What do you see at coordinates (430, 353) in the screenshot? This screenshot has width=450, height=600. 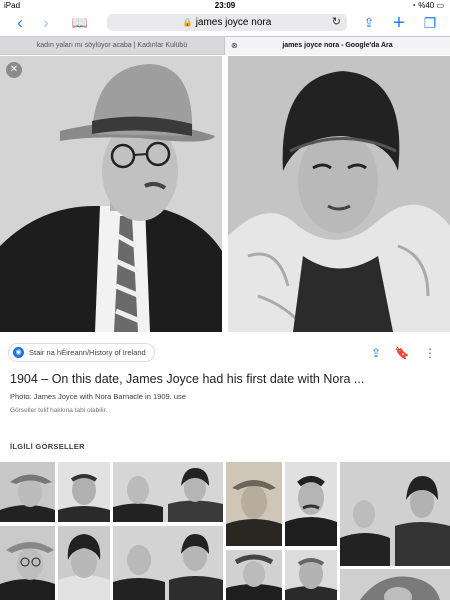 I see `more-options-icon: ⋮` at bounding box center [430, 353].